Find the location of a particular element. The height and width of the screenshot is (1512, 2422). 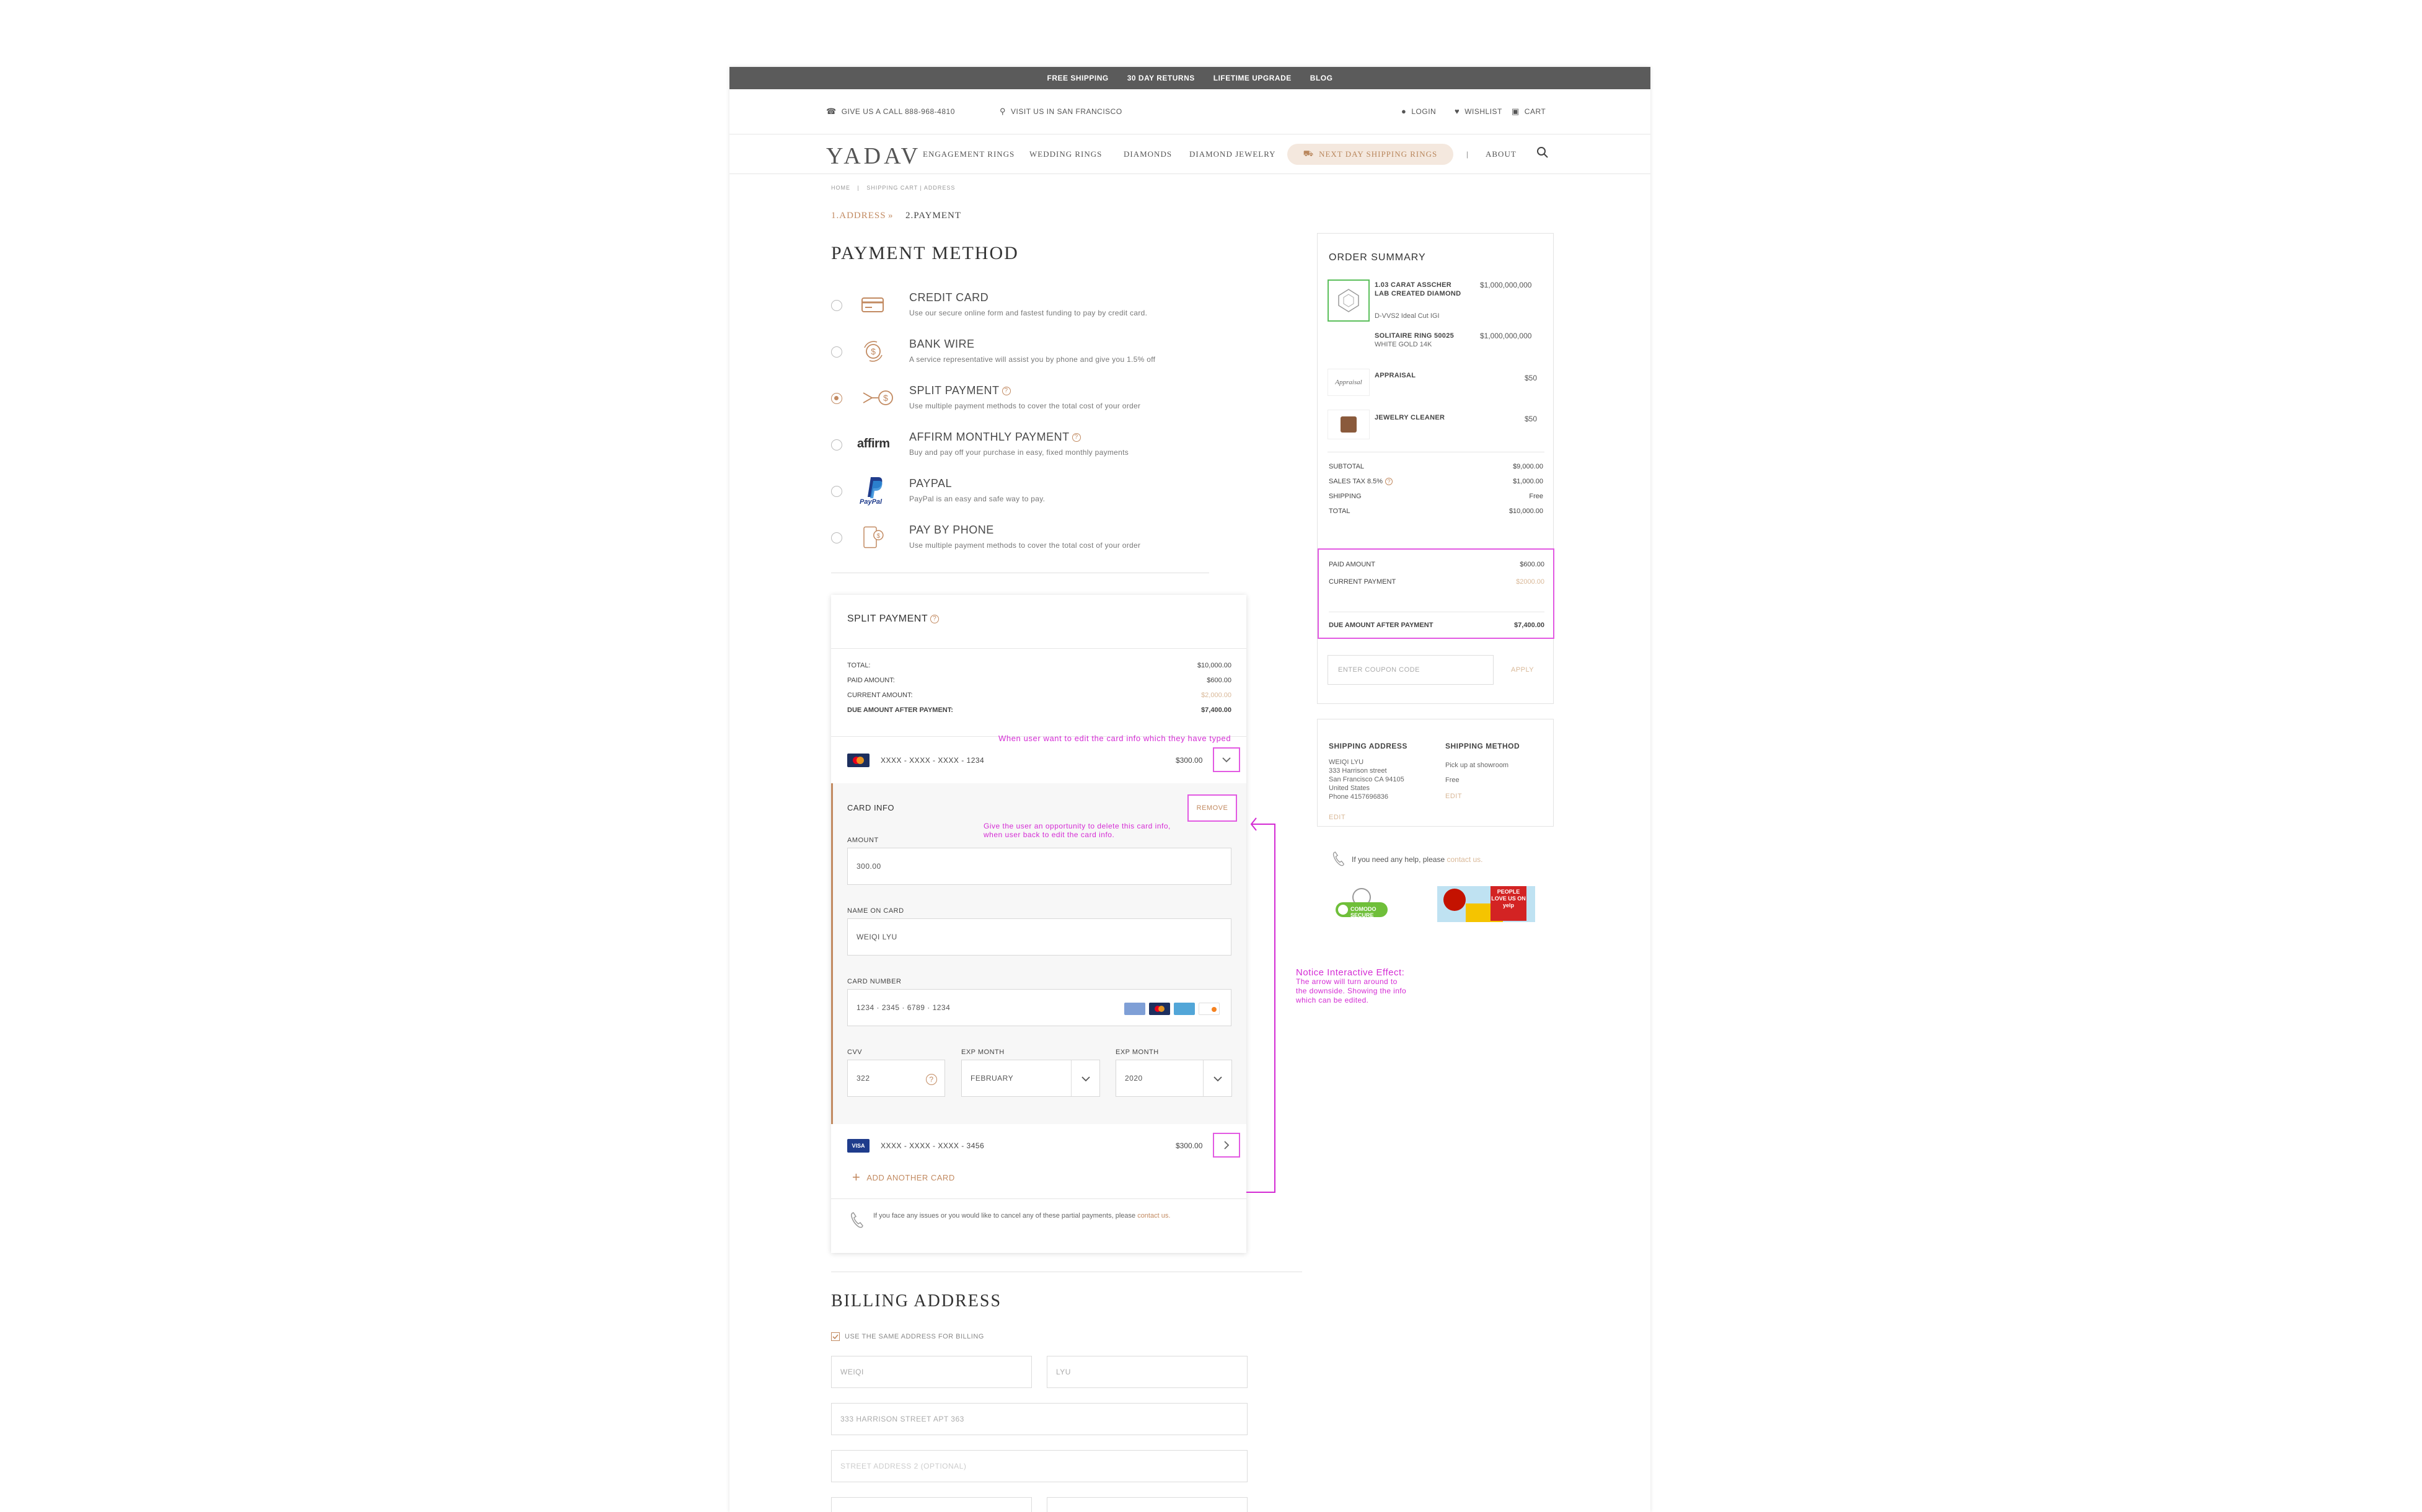

split-title: SPLIT PAYMENT? is located at coordinates (893, 619).